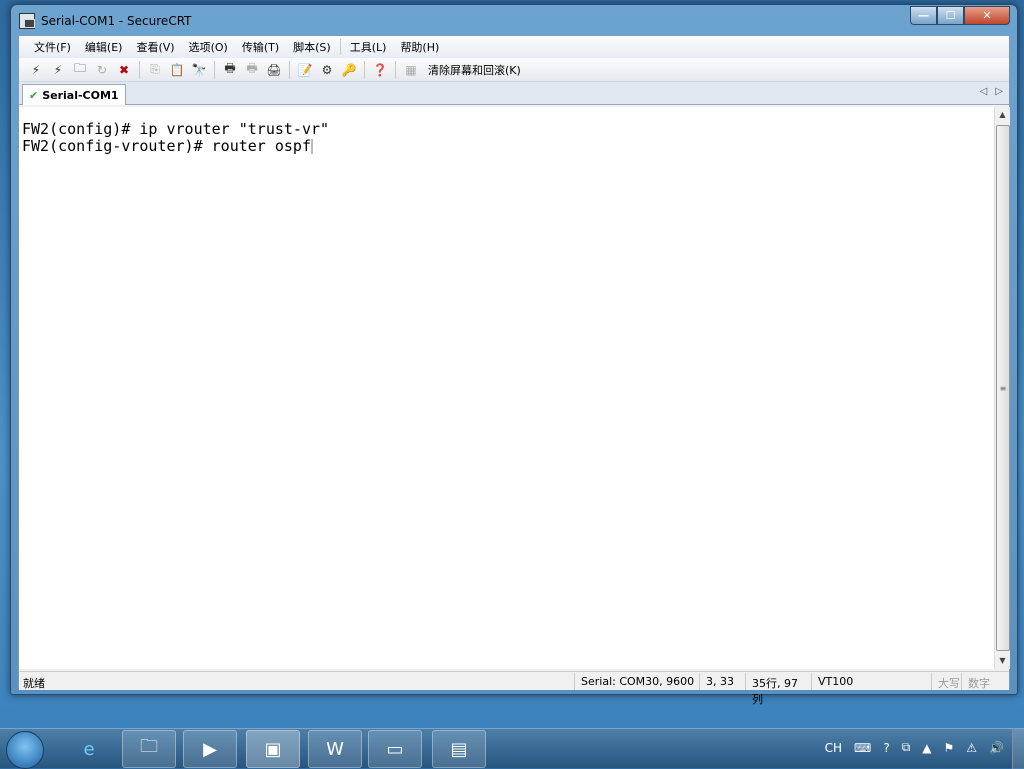  What do you see at coordinates (411, 70) in the screenshot?
I see `clear-screen-icon: ▦` at bounding box center [411, 70].